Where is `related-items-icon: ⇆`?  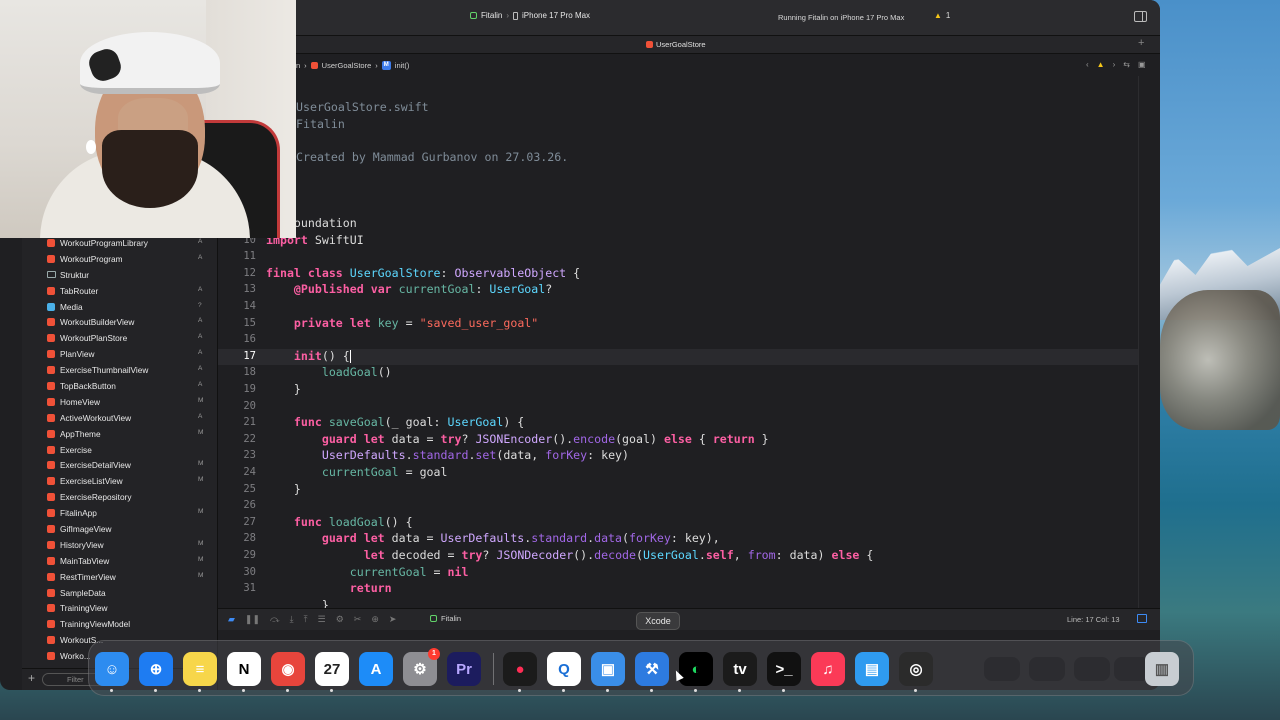 related-items-icon: ⇆ is located at coordinates (1126, 64).